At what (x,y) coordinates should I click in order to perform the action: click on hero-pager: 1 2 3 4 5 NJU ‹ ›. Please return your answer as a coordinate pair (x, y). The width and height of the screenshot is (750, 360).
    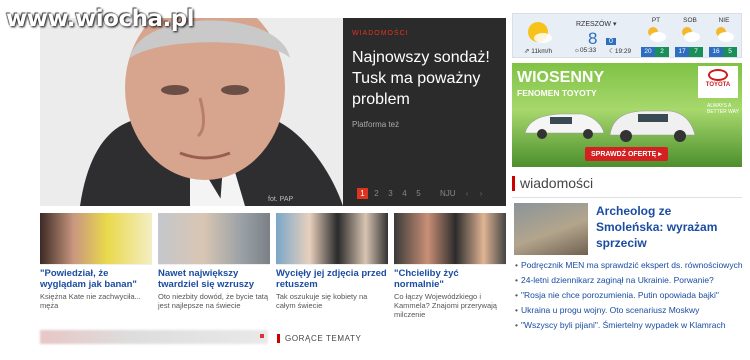
    Looking at the image, I should click on (422, 193).